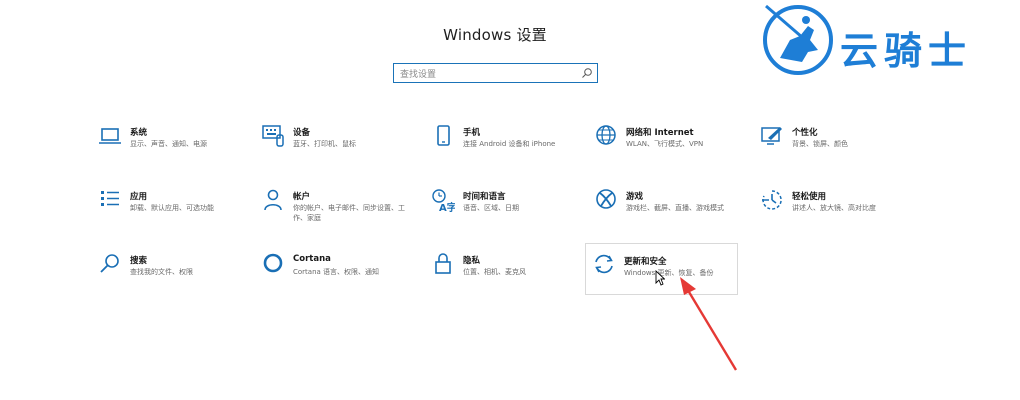 The image size is (1020, 400). Describe the element at coordinates (675, 208) in the screenshot. I see `tile-desc: 游戏栏、截屏、直播、游戏模式` at that location.